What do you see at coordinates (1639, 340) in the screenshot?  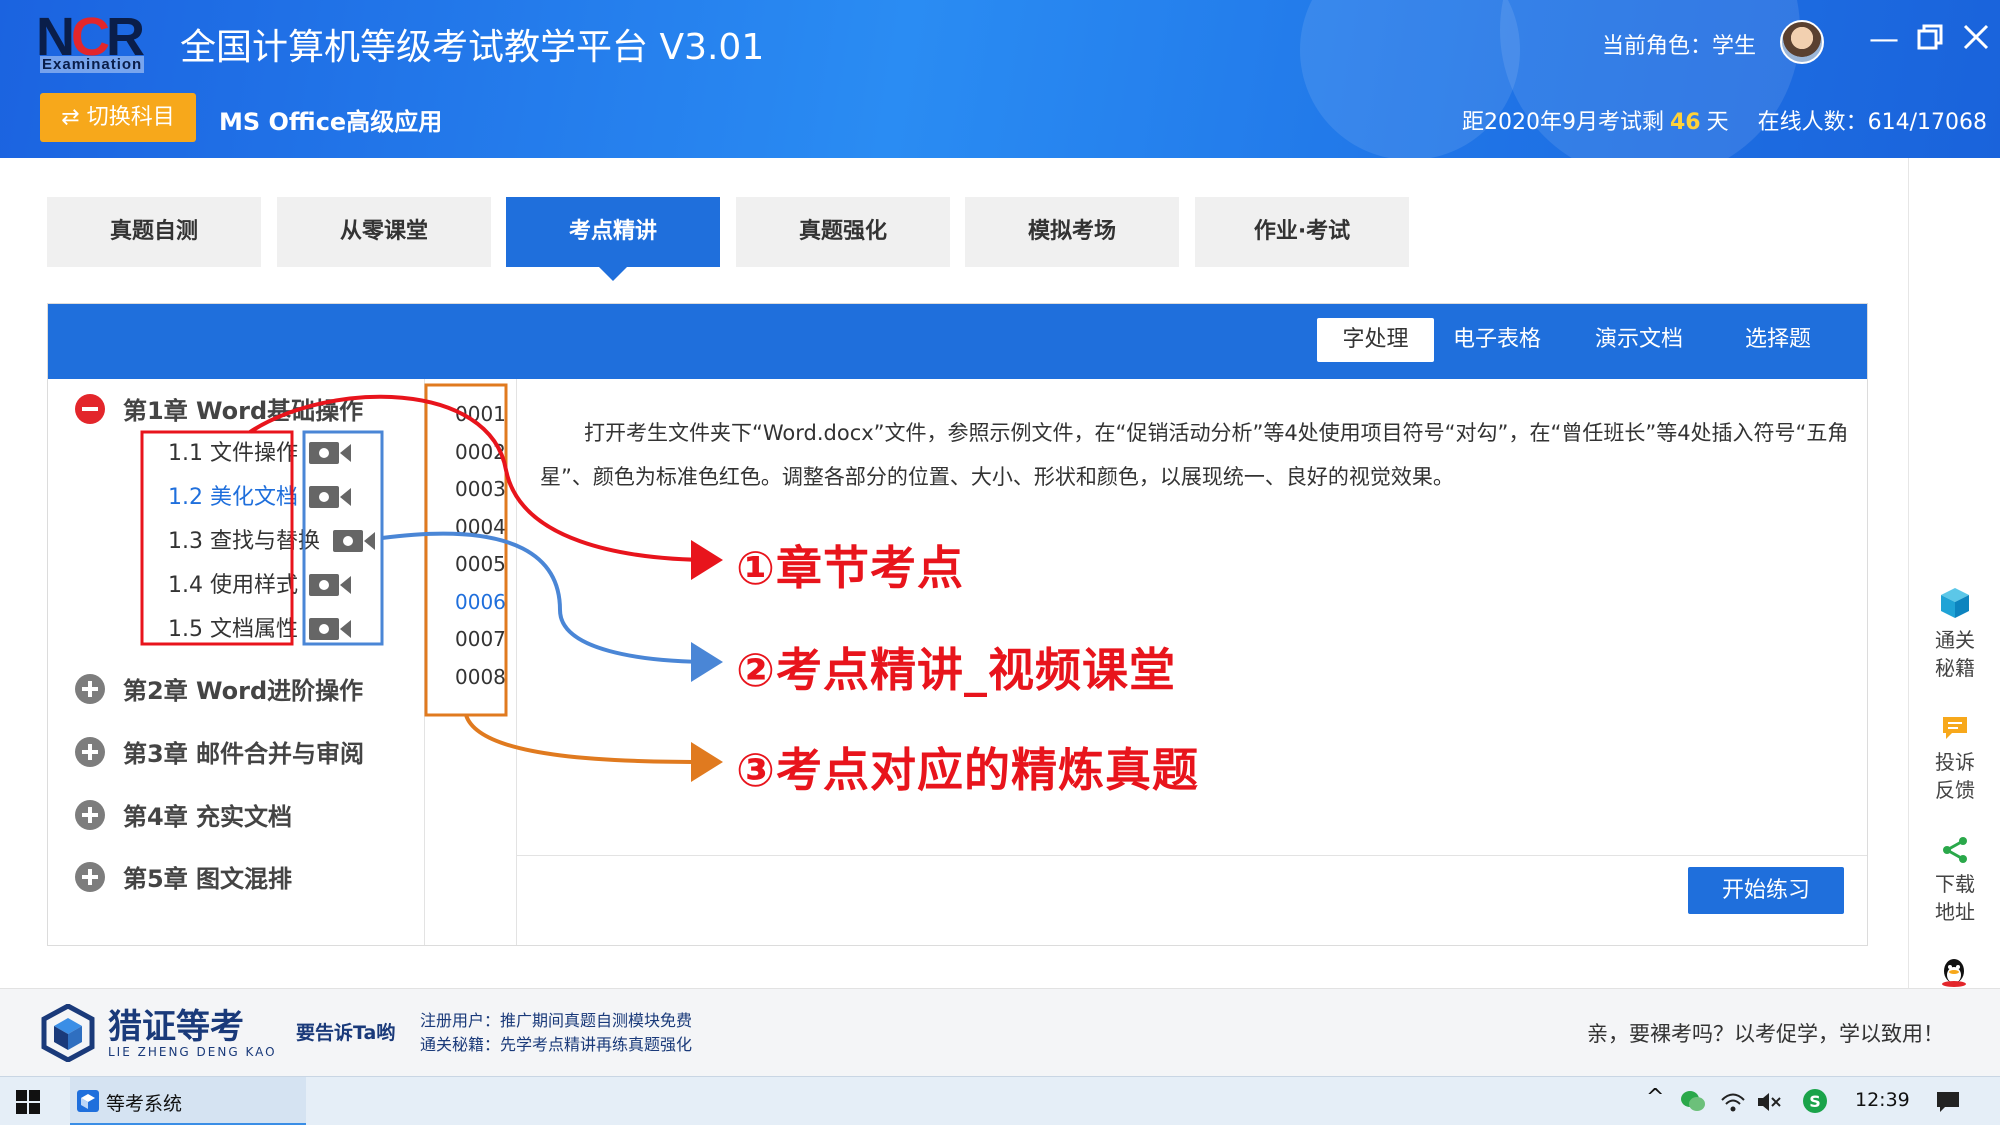 I see `subtab-ppt: 演示文档` at bounding box center [1639, 340].